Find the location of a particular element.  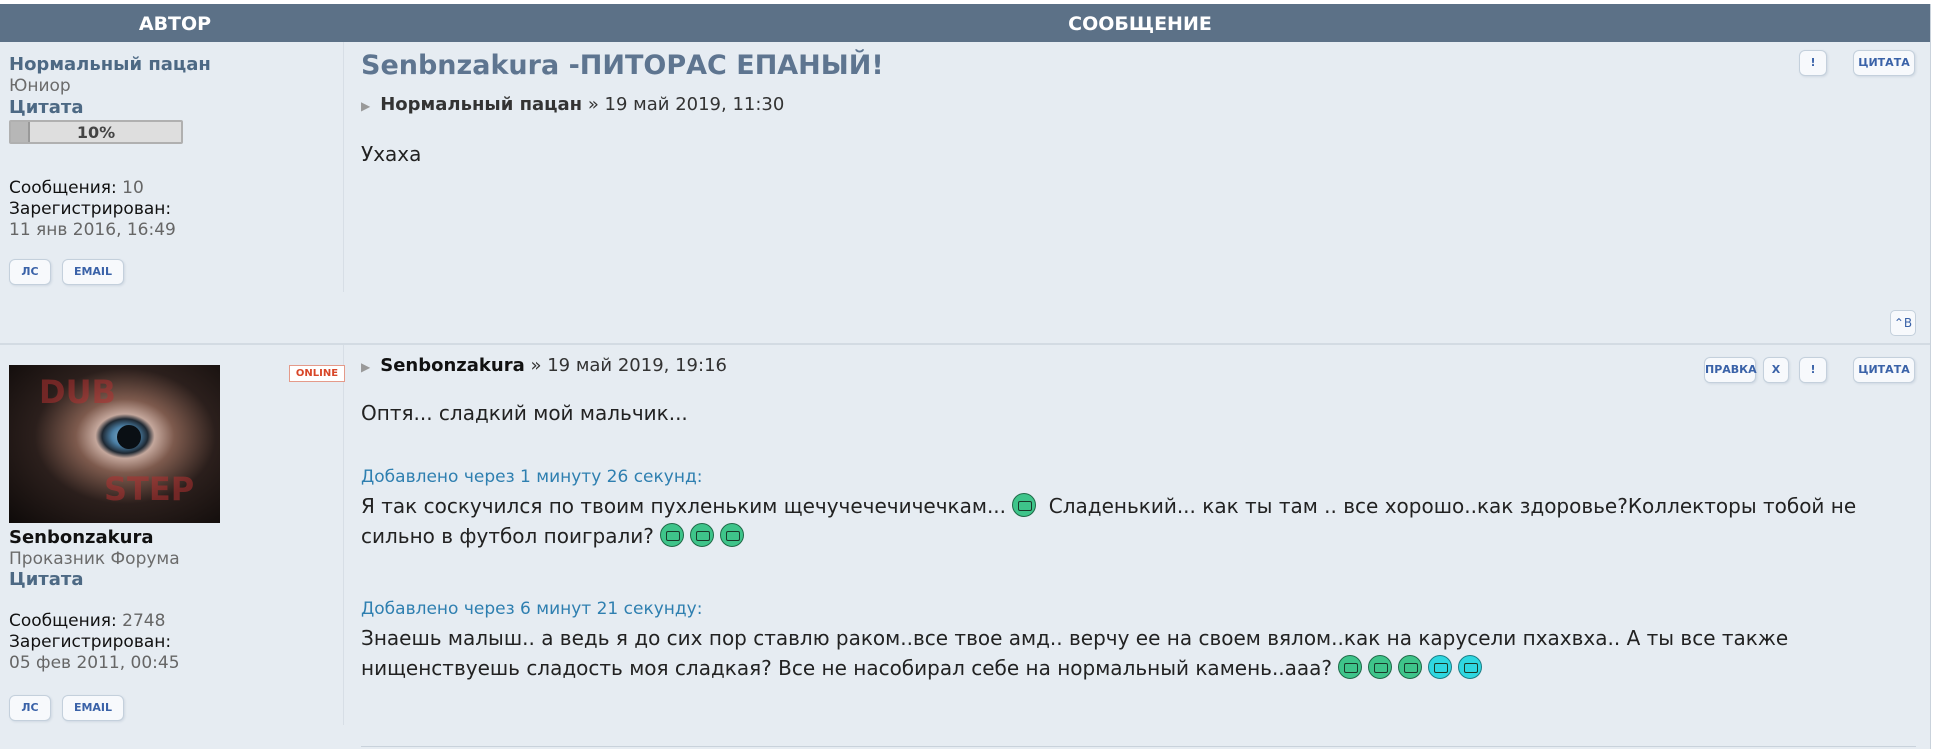

meta-author: Senbonzakura is located at coordinates (452, 365).